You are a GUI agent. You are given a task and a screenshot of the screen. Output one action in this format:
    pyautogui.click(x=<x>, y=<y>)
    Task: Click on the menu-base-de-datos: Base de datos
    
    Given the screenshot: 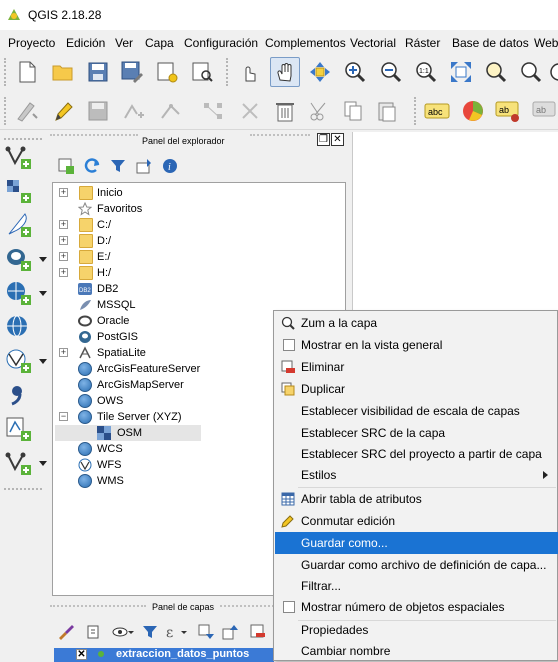 What is the action you would take?
    pyautogui.click(x=490, y=43)
    